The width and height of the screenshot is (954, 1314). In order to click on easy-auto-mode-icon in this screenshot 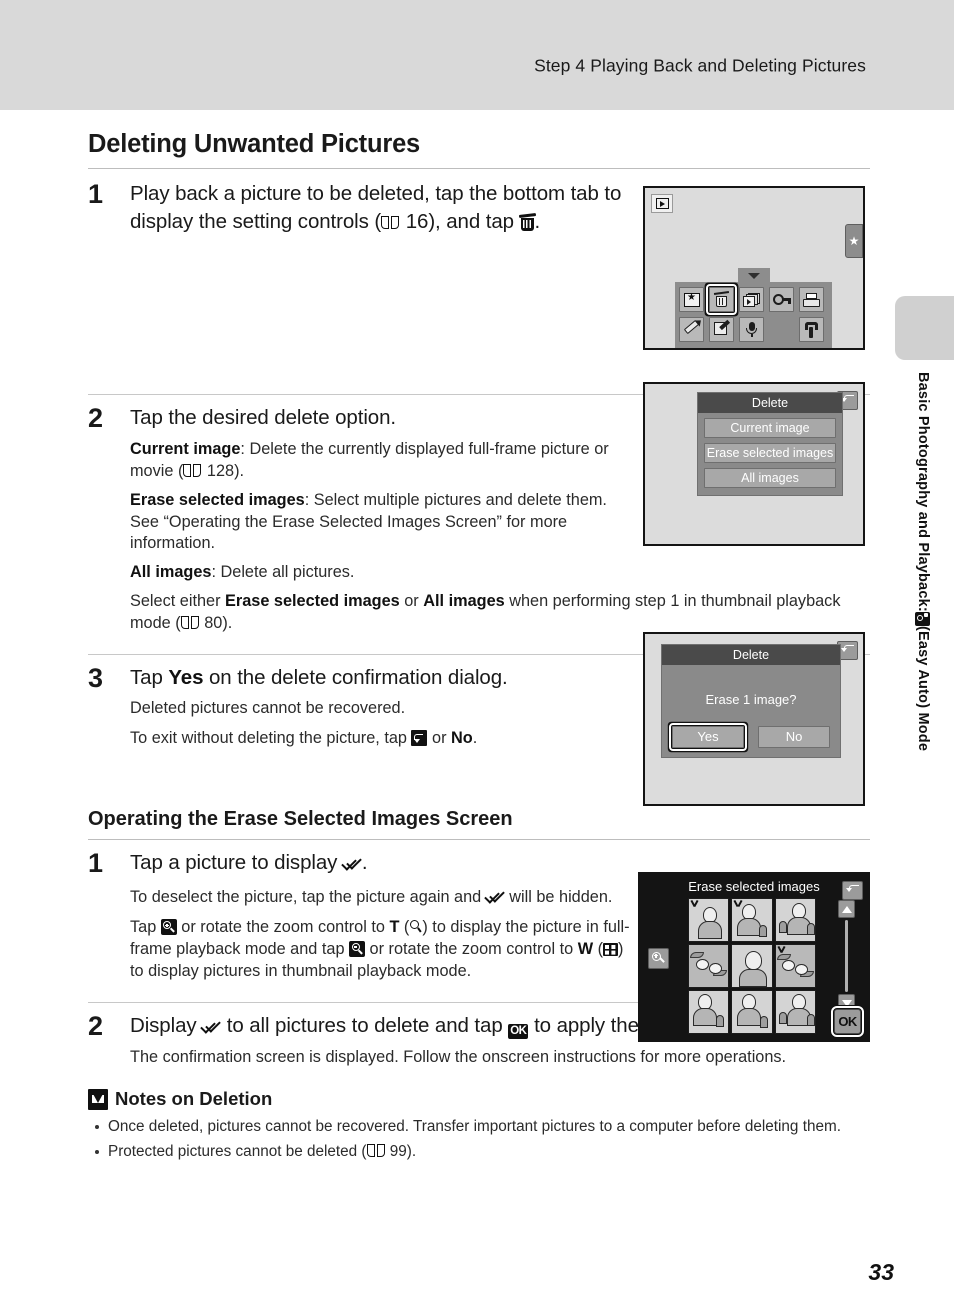, I will do `click(922, 618)`.